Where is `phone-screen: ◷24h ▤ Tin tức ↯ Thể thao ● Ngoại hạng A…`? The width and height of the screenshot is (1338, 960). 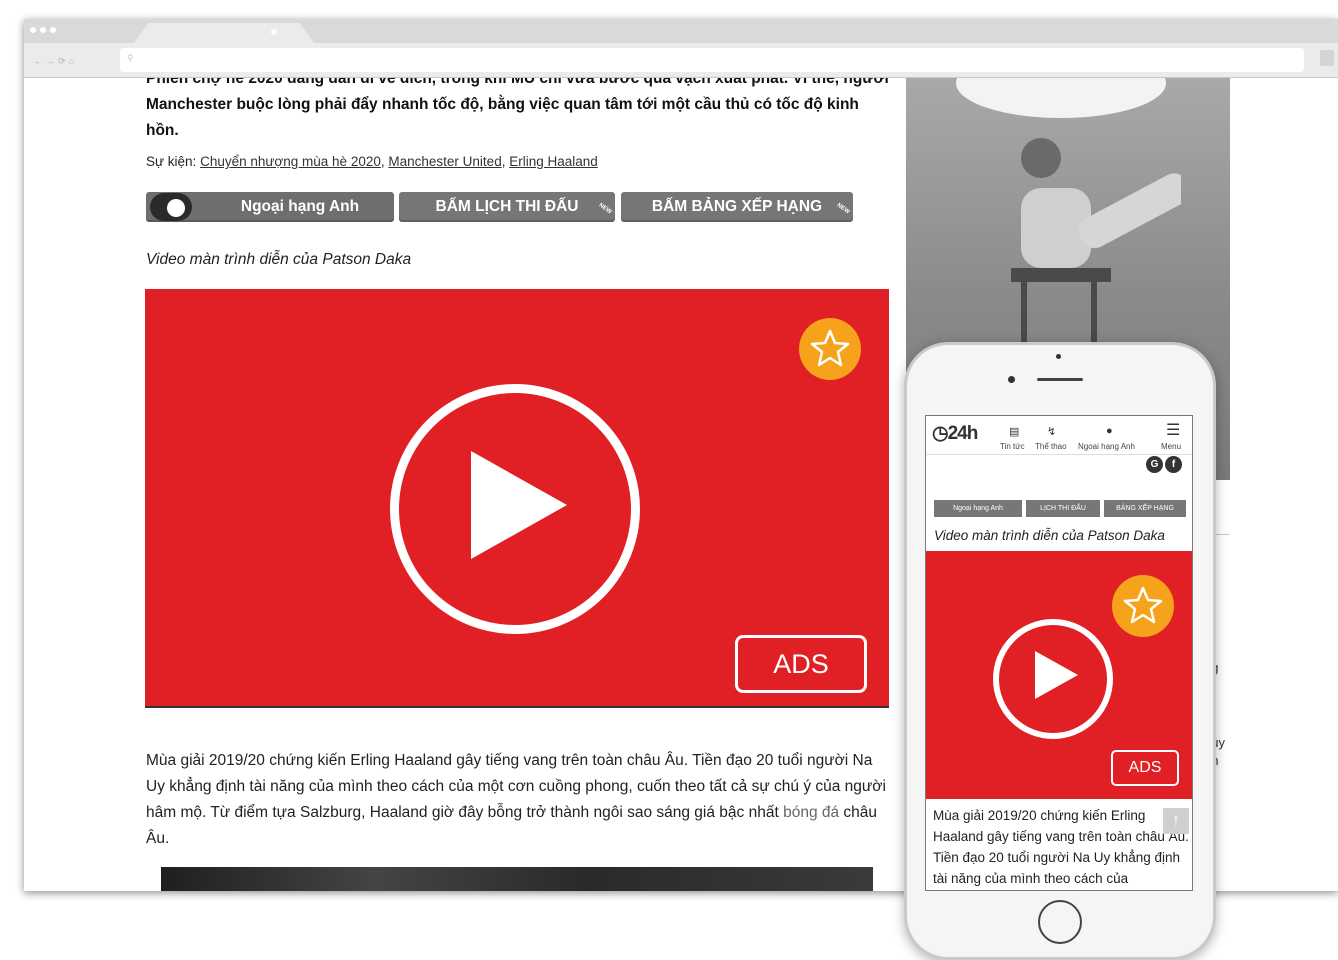 phone-screen: ◷24h ▤ Tin tức ↯ Thể thao ● Ngoại hạng A… is located at coordinates (1059, 653).